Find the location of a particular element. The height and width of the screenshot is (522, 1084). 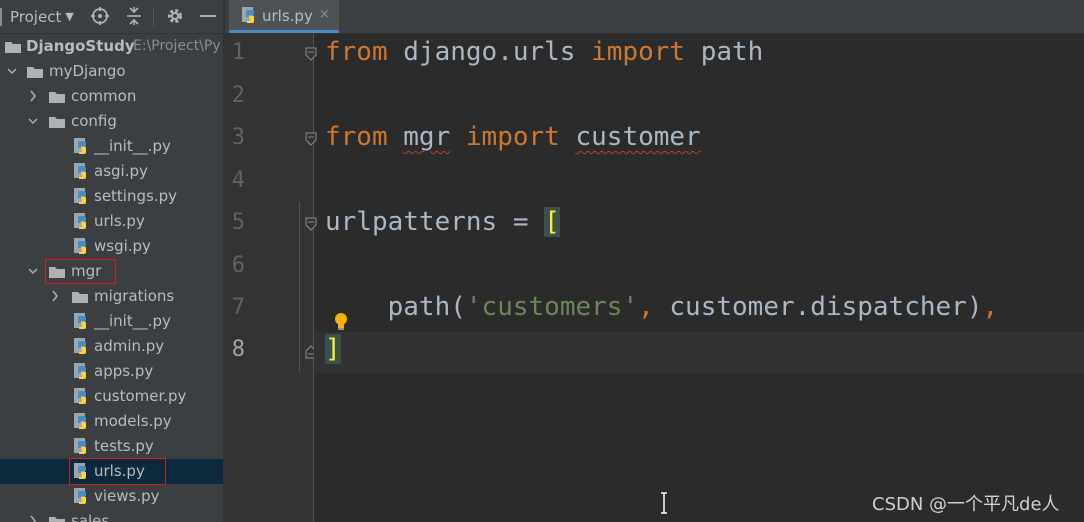

project-view-label: Project is located at coordinates (36, 16).